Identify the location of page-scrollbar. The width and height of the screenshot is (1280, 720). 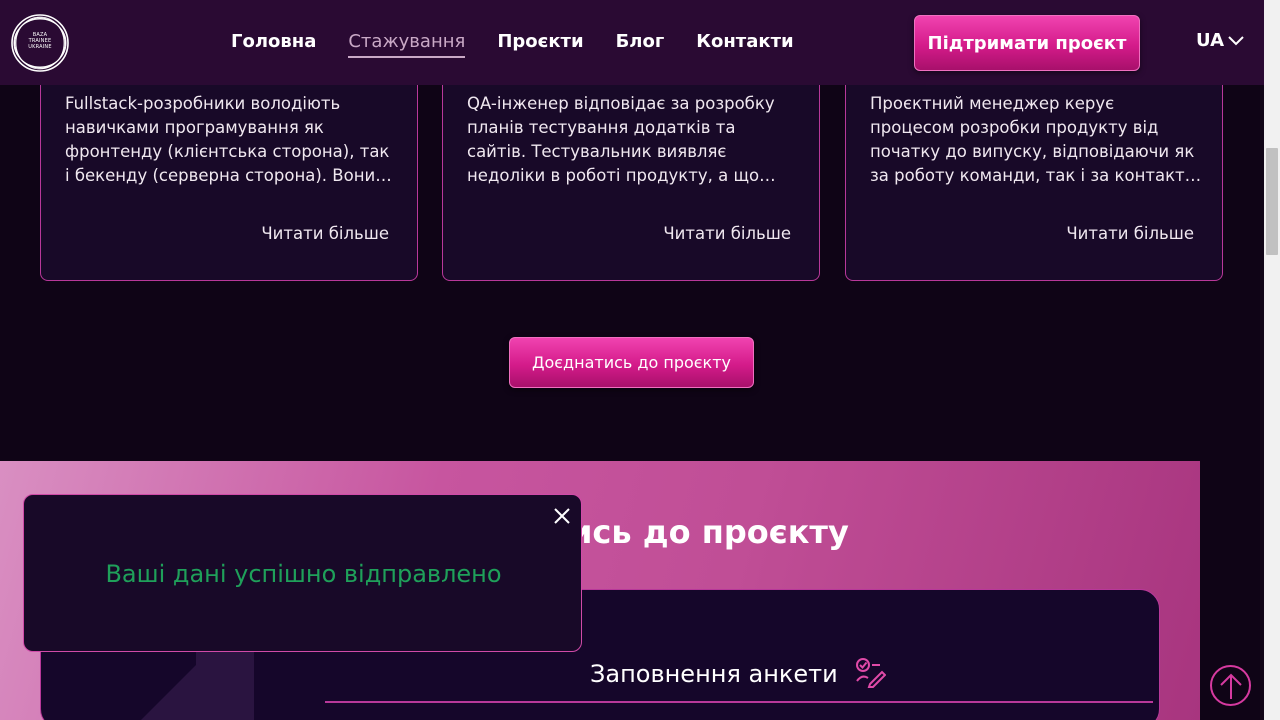
(1272, 360).